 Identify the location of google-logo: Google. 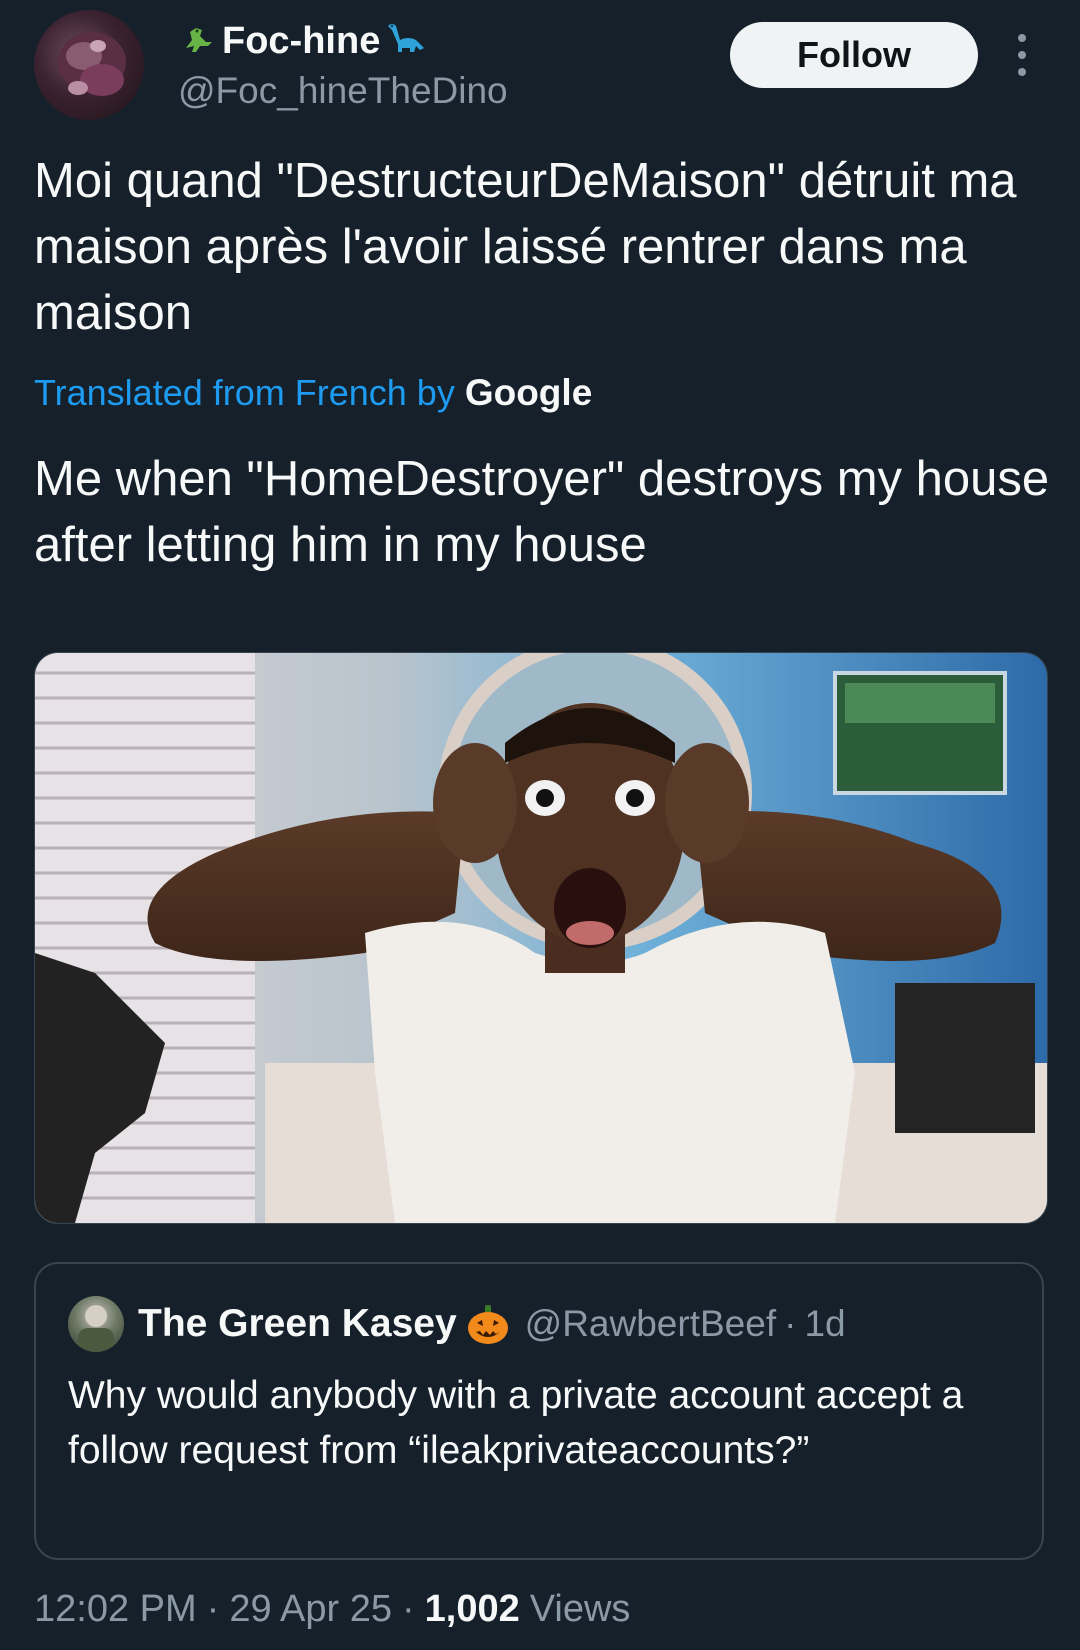
(528, 392).